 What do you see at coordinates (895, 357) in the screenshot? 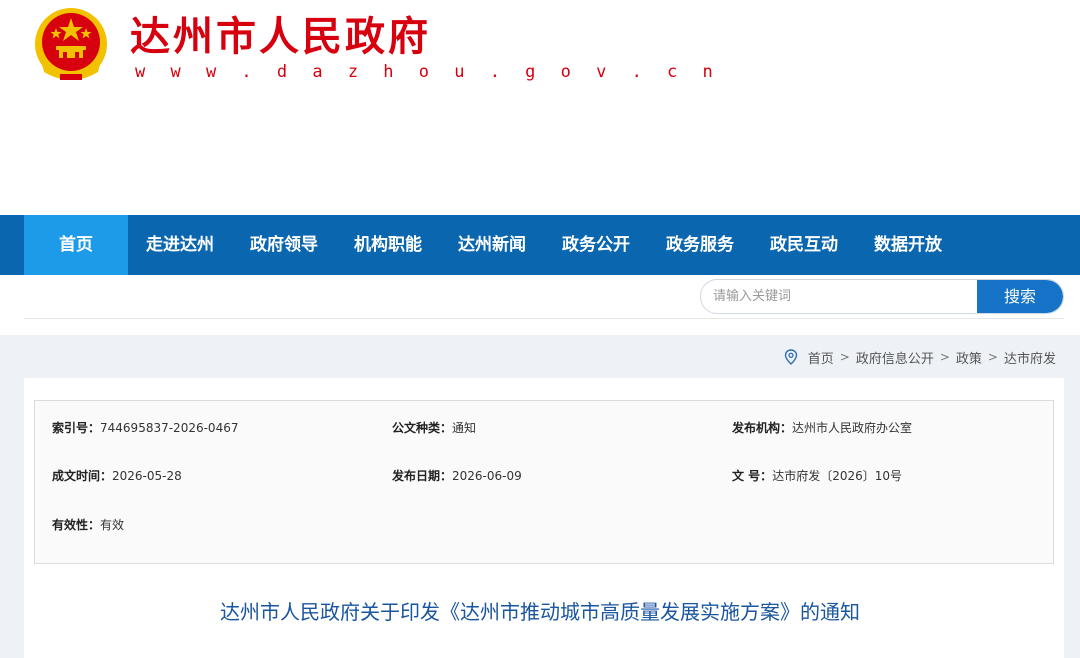
I see `breadcrumb-gov-info: 政府信息公开` at bounding box center [895, 357].